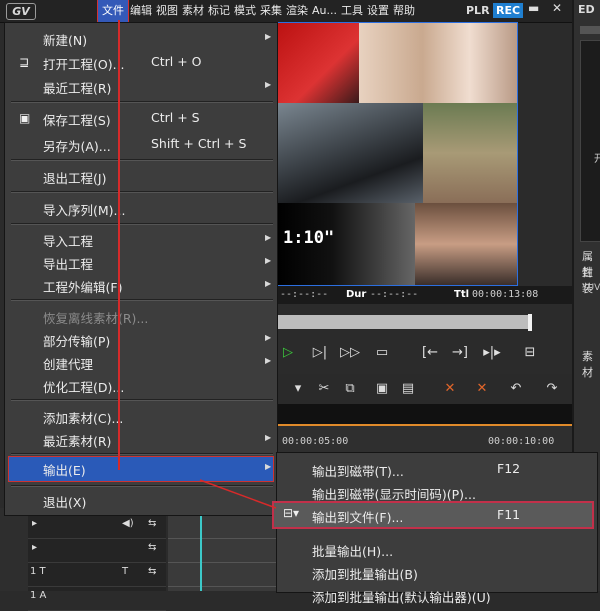 This screenshot has width=600, height=611. I want to click on menu-import-project: 导入工程 ▶, so click(141, 239).